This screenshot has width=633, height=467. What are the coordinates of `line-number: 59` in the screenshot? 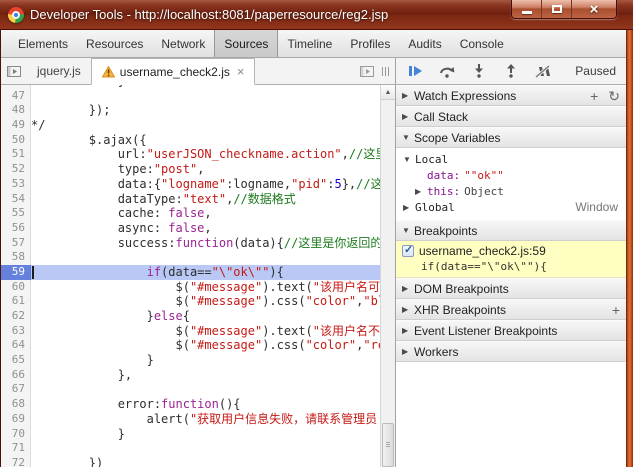 It's located at (16, 272).